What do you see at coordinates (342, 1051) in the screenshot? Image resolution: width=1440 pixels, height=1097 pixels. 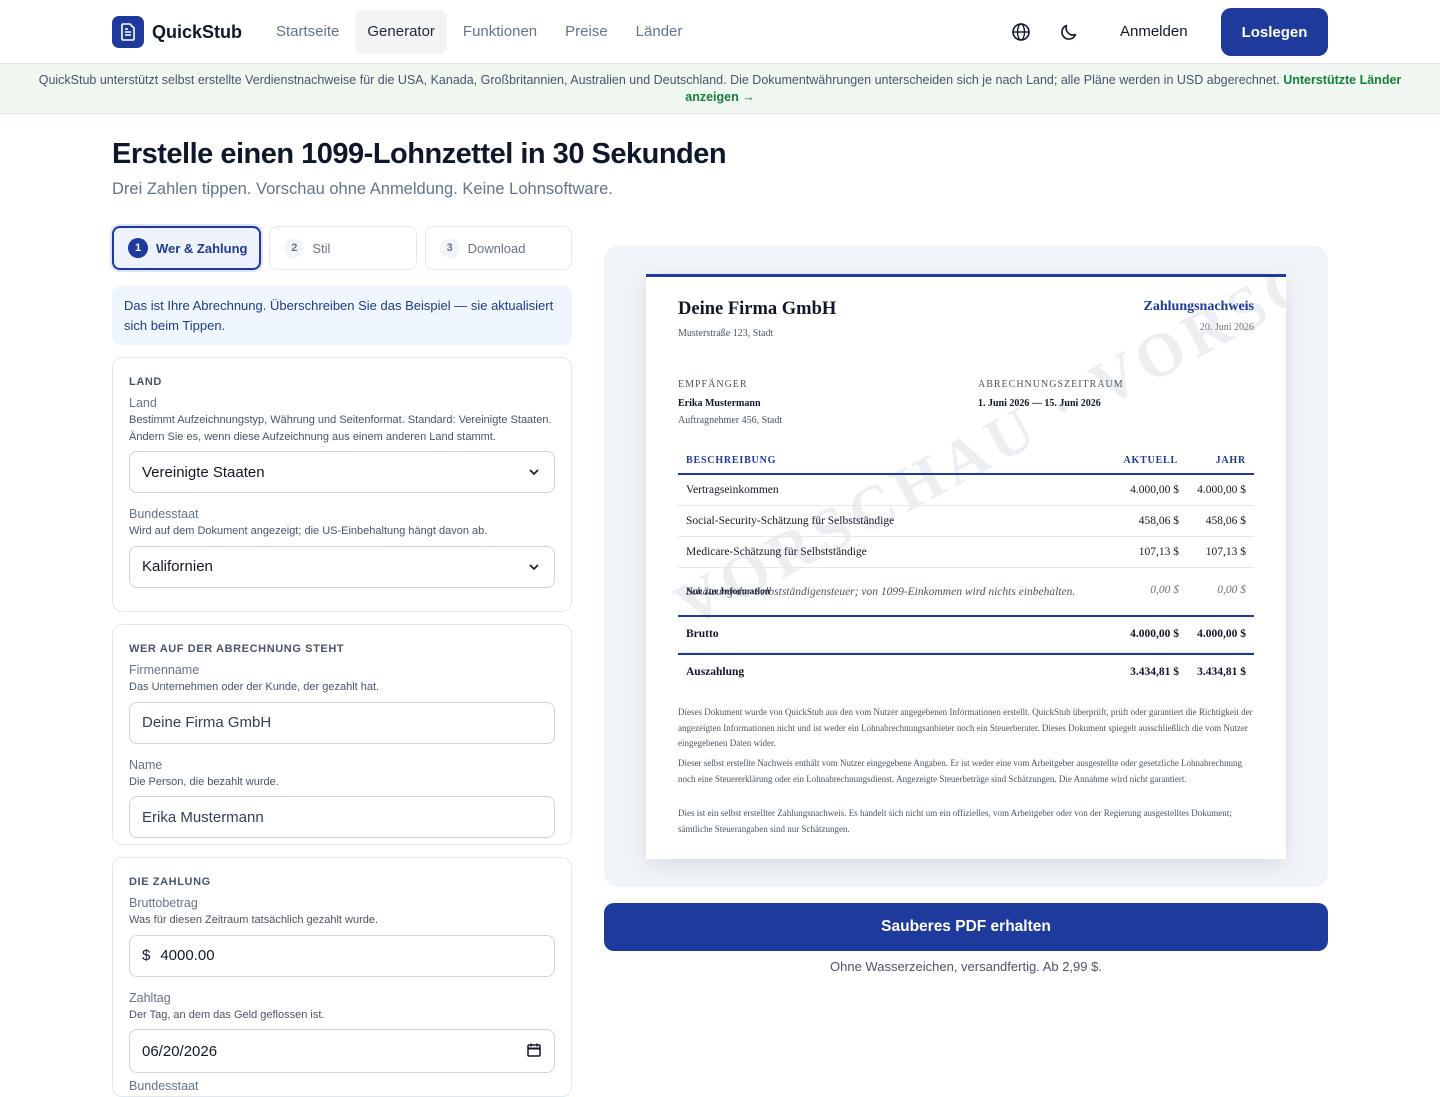 I see `pay-date-input: 06/20/2026` at bounding box center [342, 1051].